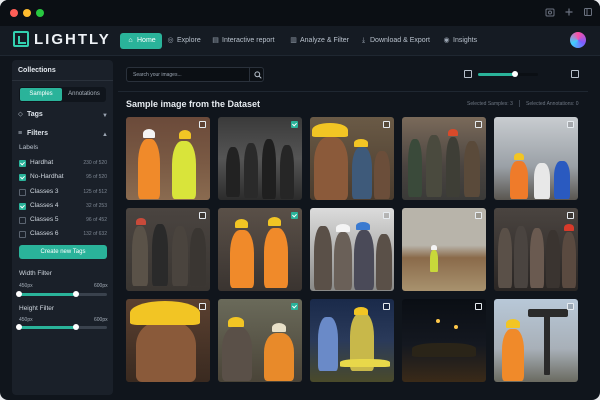  I want to click on label-row-no-hardhat: No-Hardhat 95 of 520, so click(63, 177).